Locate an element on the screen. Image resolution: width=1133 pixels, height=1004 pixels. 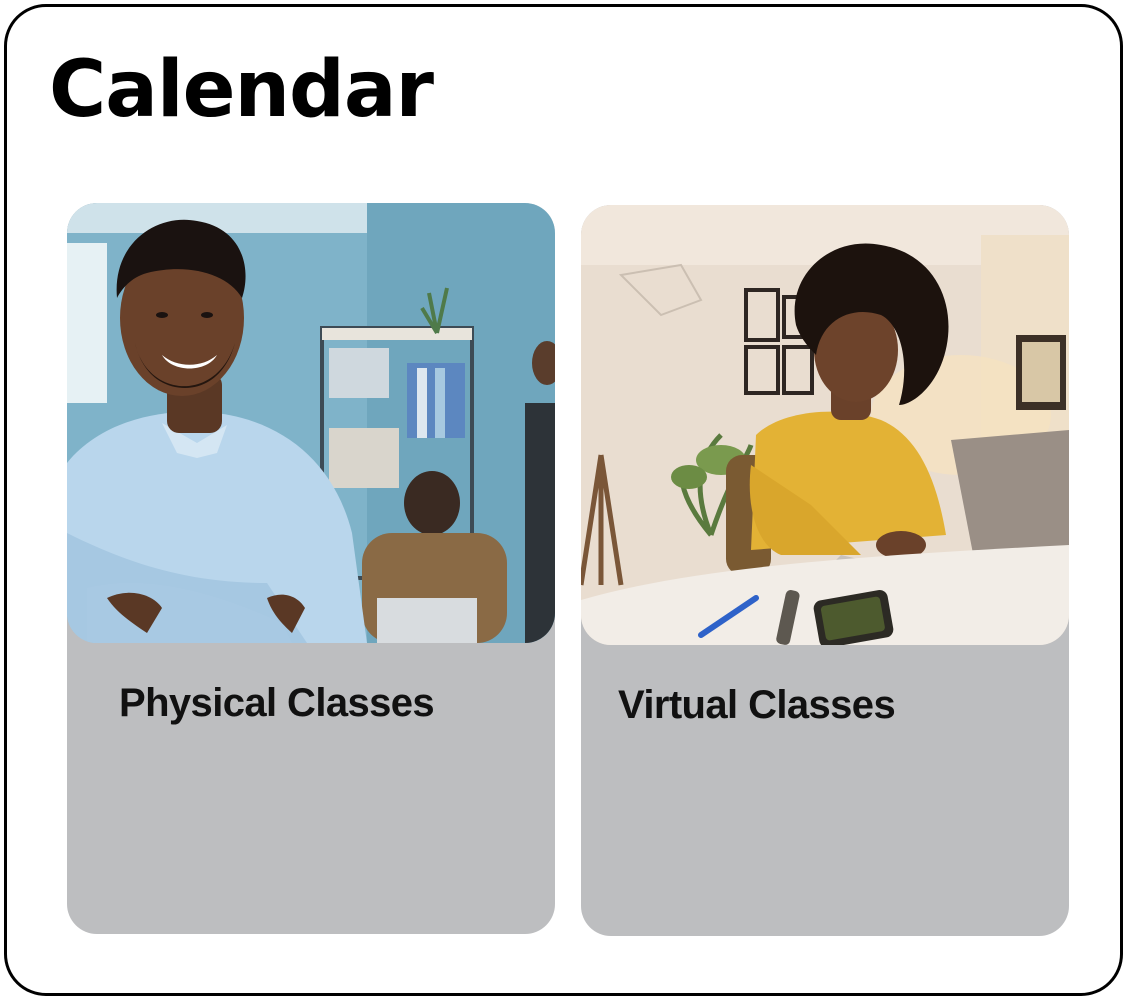
page-title: Calendar is located at coordinates (241, 90).